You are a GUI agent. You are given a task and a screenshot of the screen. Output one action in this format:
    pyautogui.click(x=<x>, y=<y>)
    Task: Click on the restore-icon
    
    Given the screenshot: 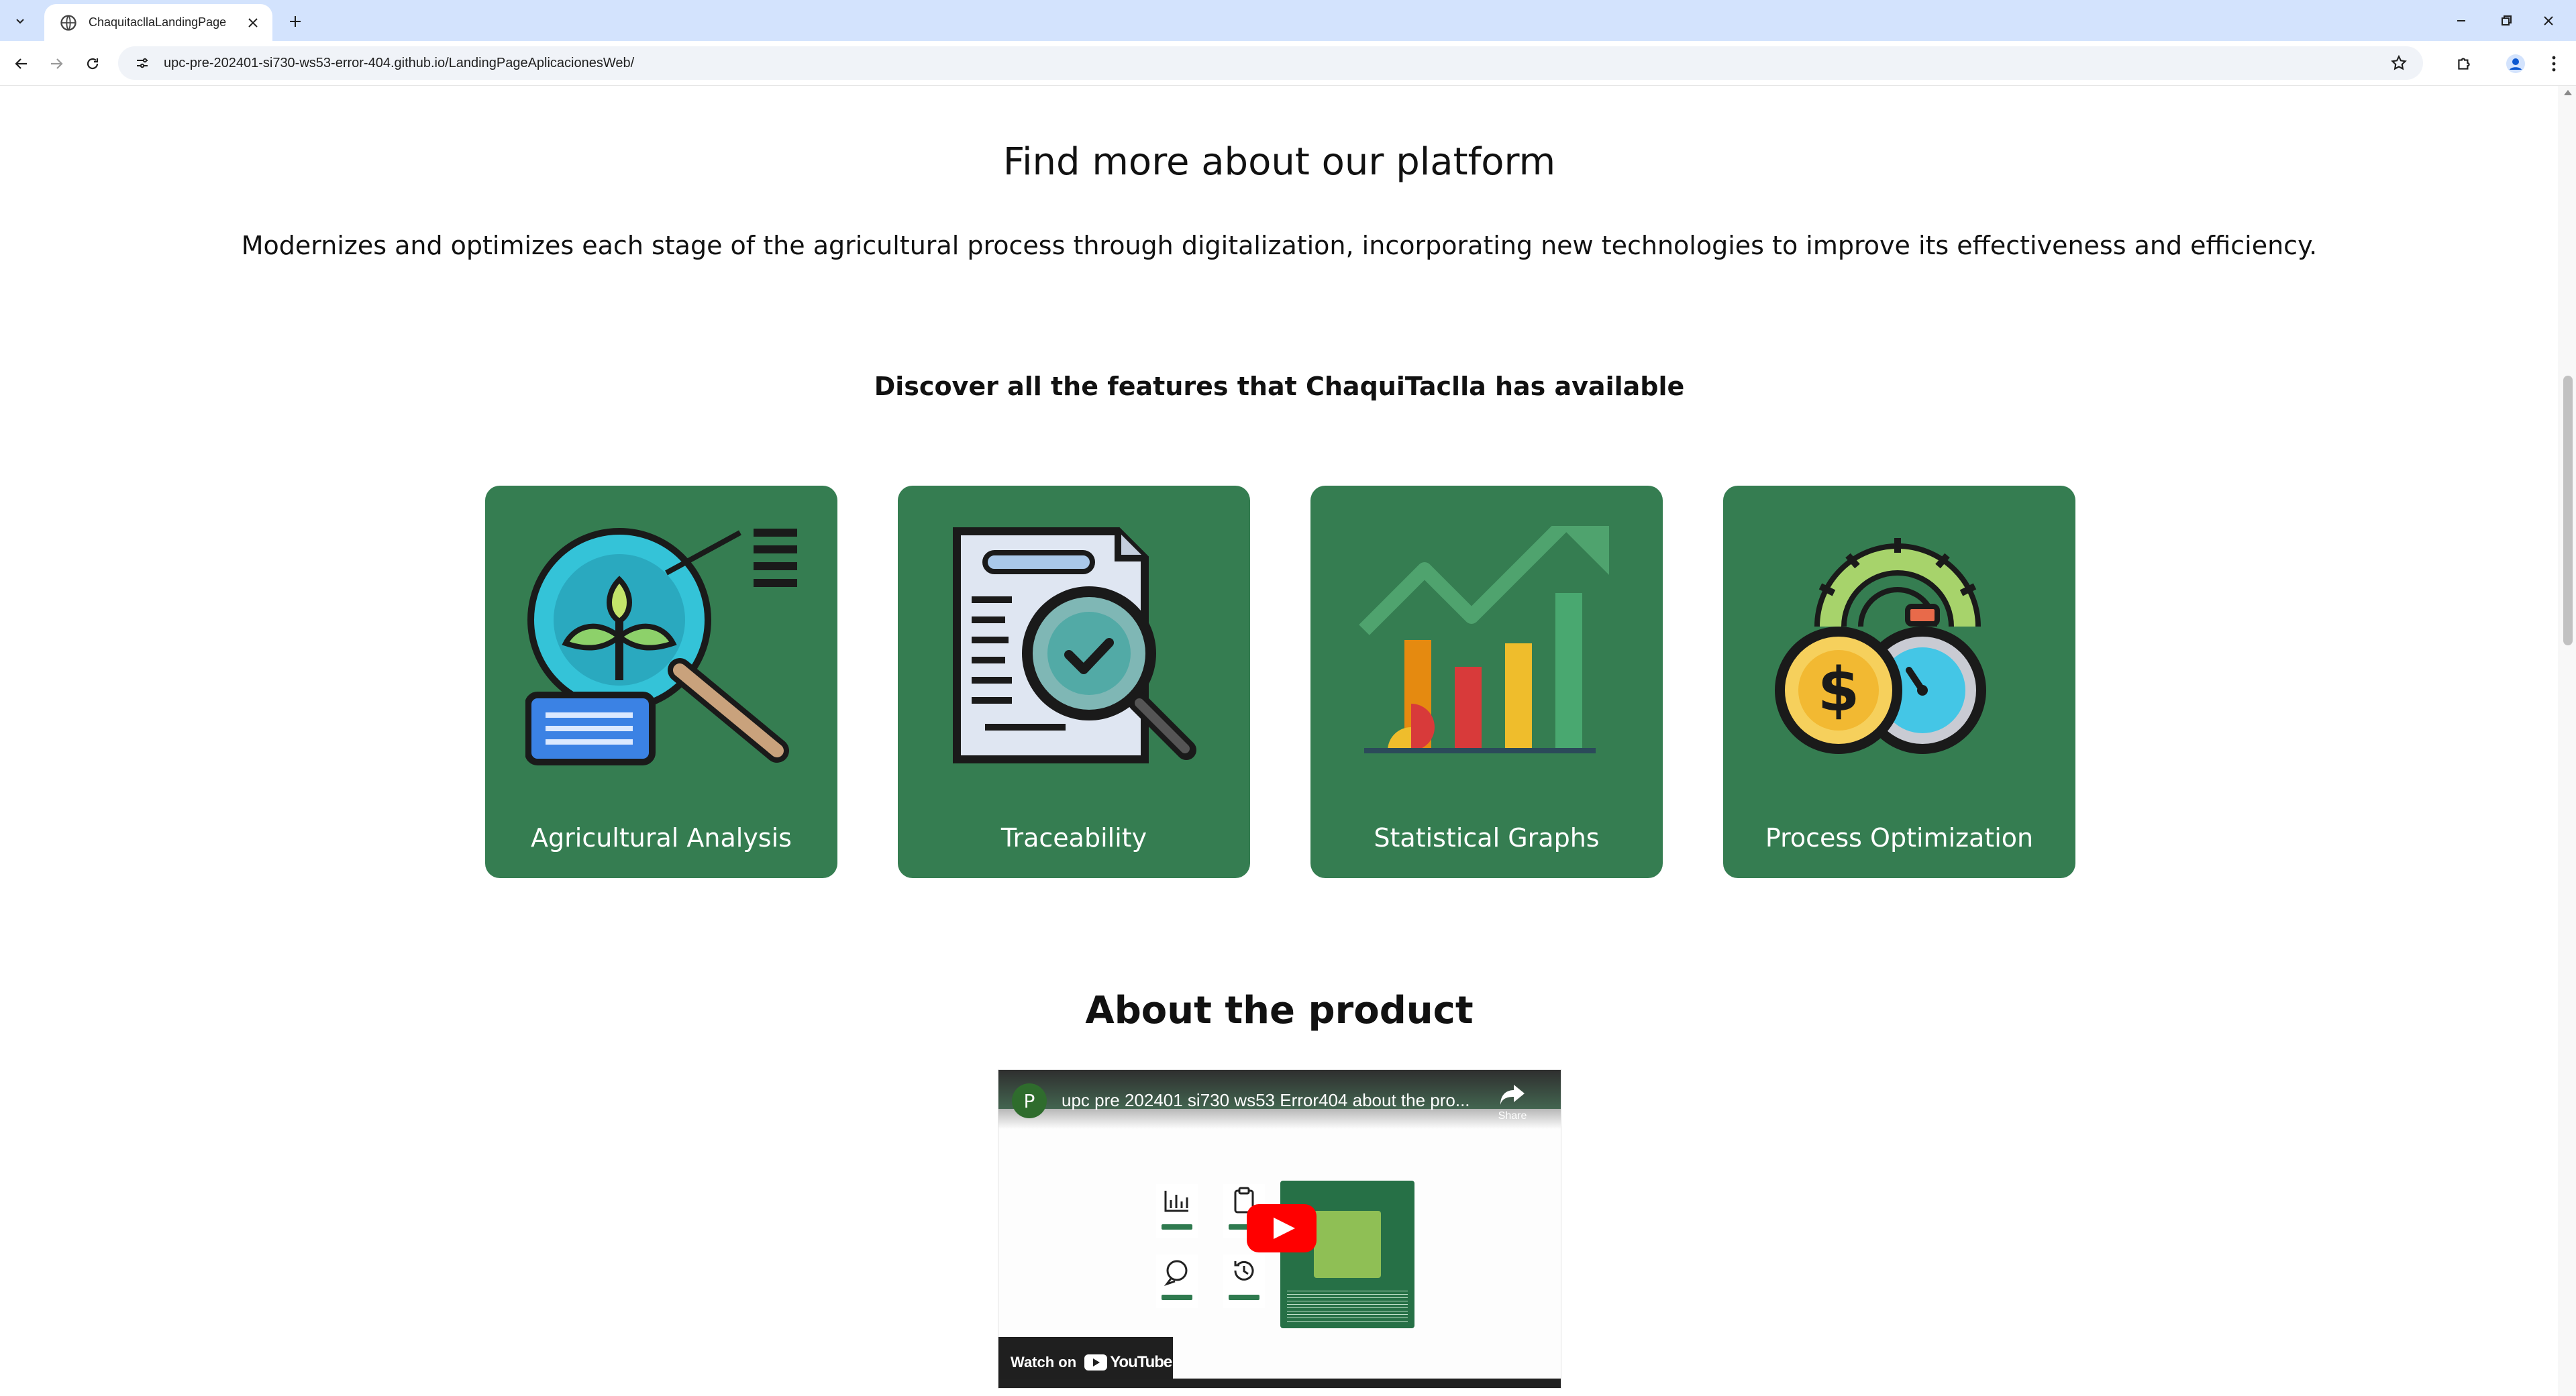 What is the action you would take?
    pyautogui.click(x=2507, y=20)
    